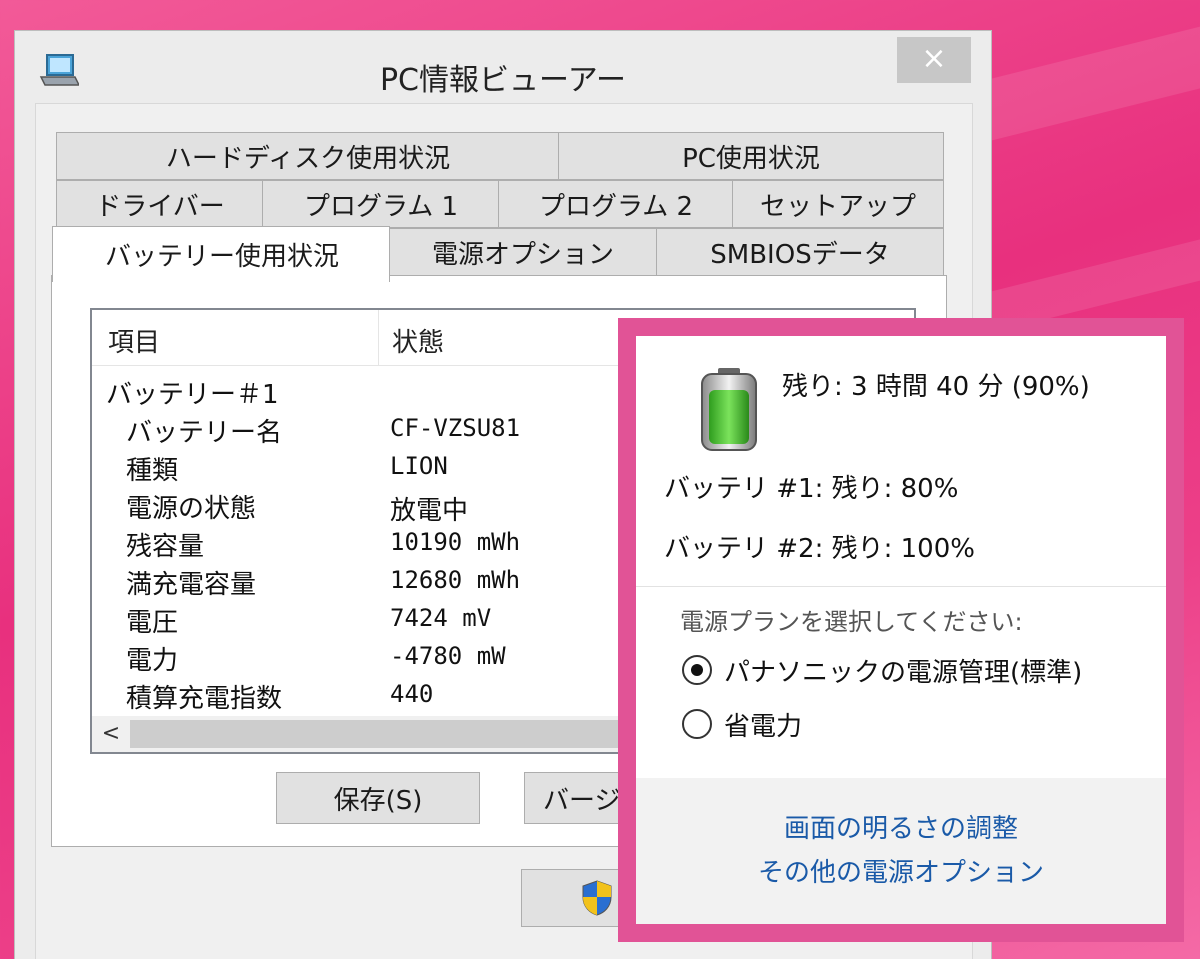 The image size is (1200, 959). Describe the element at coordinates (134, 340) in the screenshot. I see `column-header-item: 項目` at that location.